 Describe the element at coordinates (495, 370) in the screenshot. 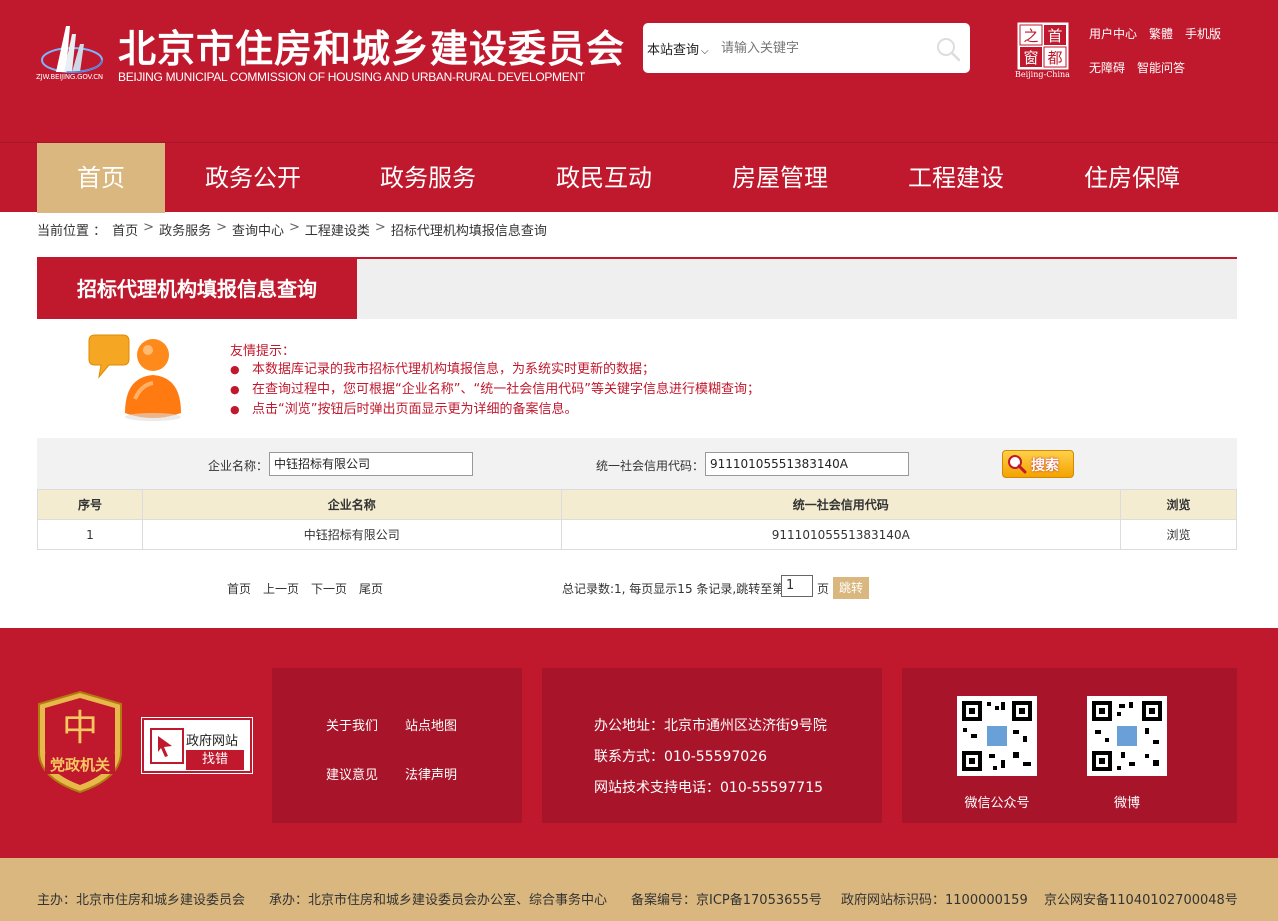

I see `tip-item: ● 本数据库记录的我市招标代理机构填报信息，为系统实时更新的数据；` at that location.